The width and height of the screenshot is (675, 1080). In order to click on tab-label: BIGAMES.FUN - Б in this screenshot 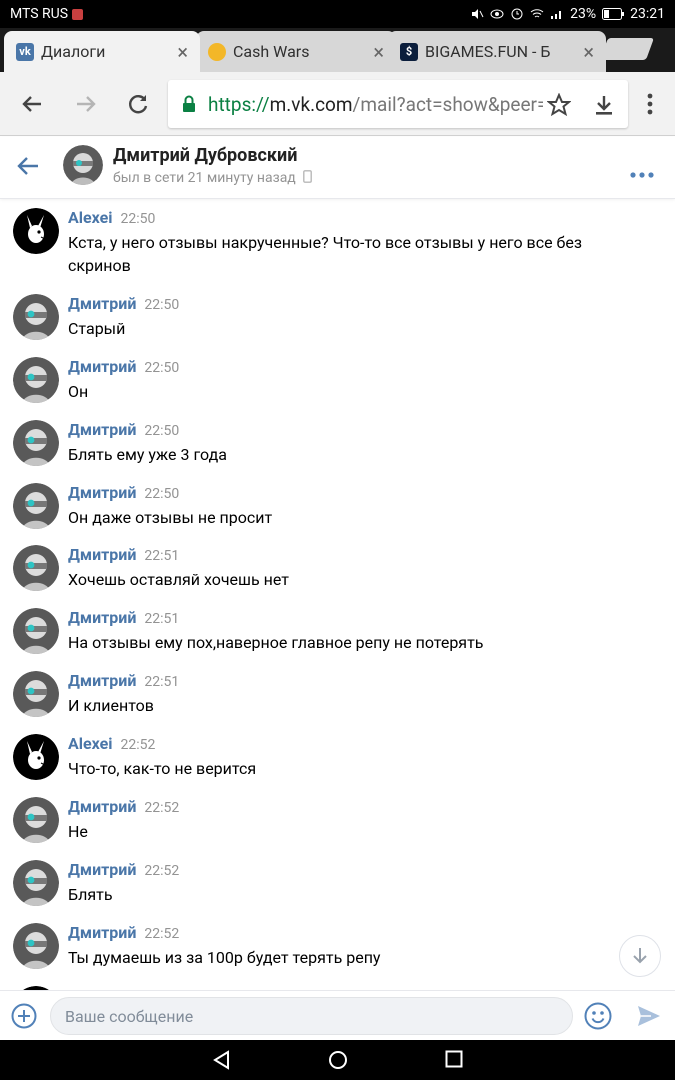, I will do `click(488, 51)`.